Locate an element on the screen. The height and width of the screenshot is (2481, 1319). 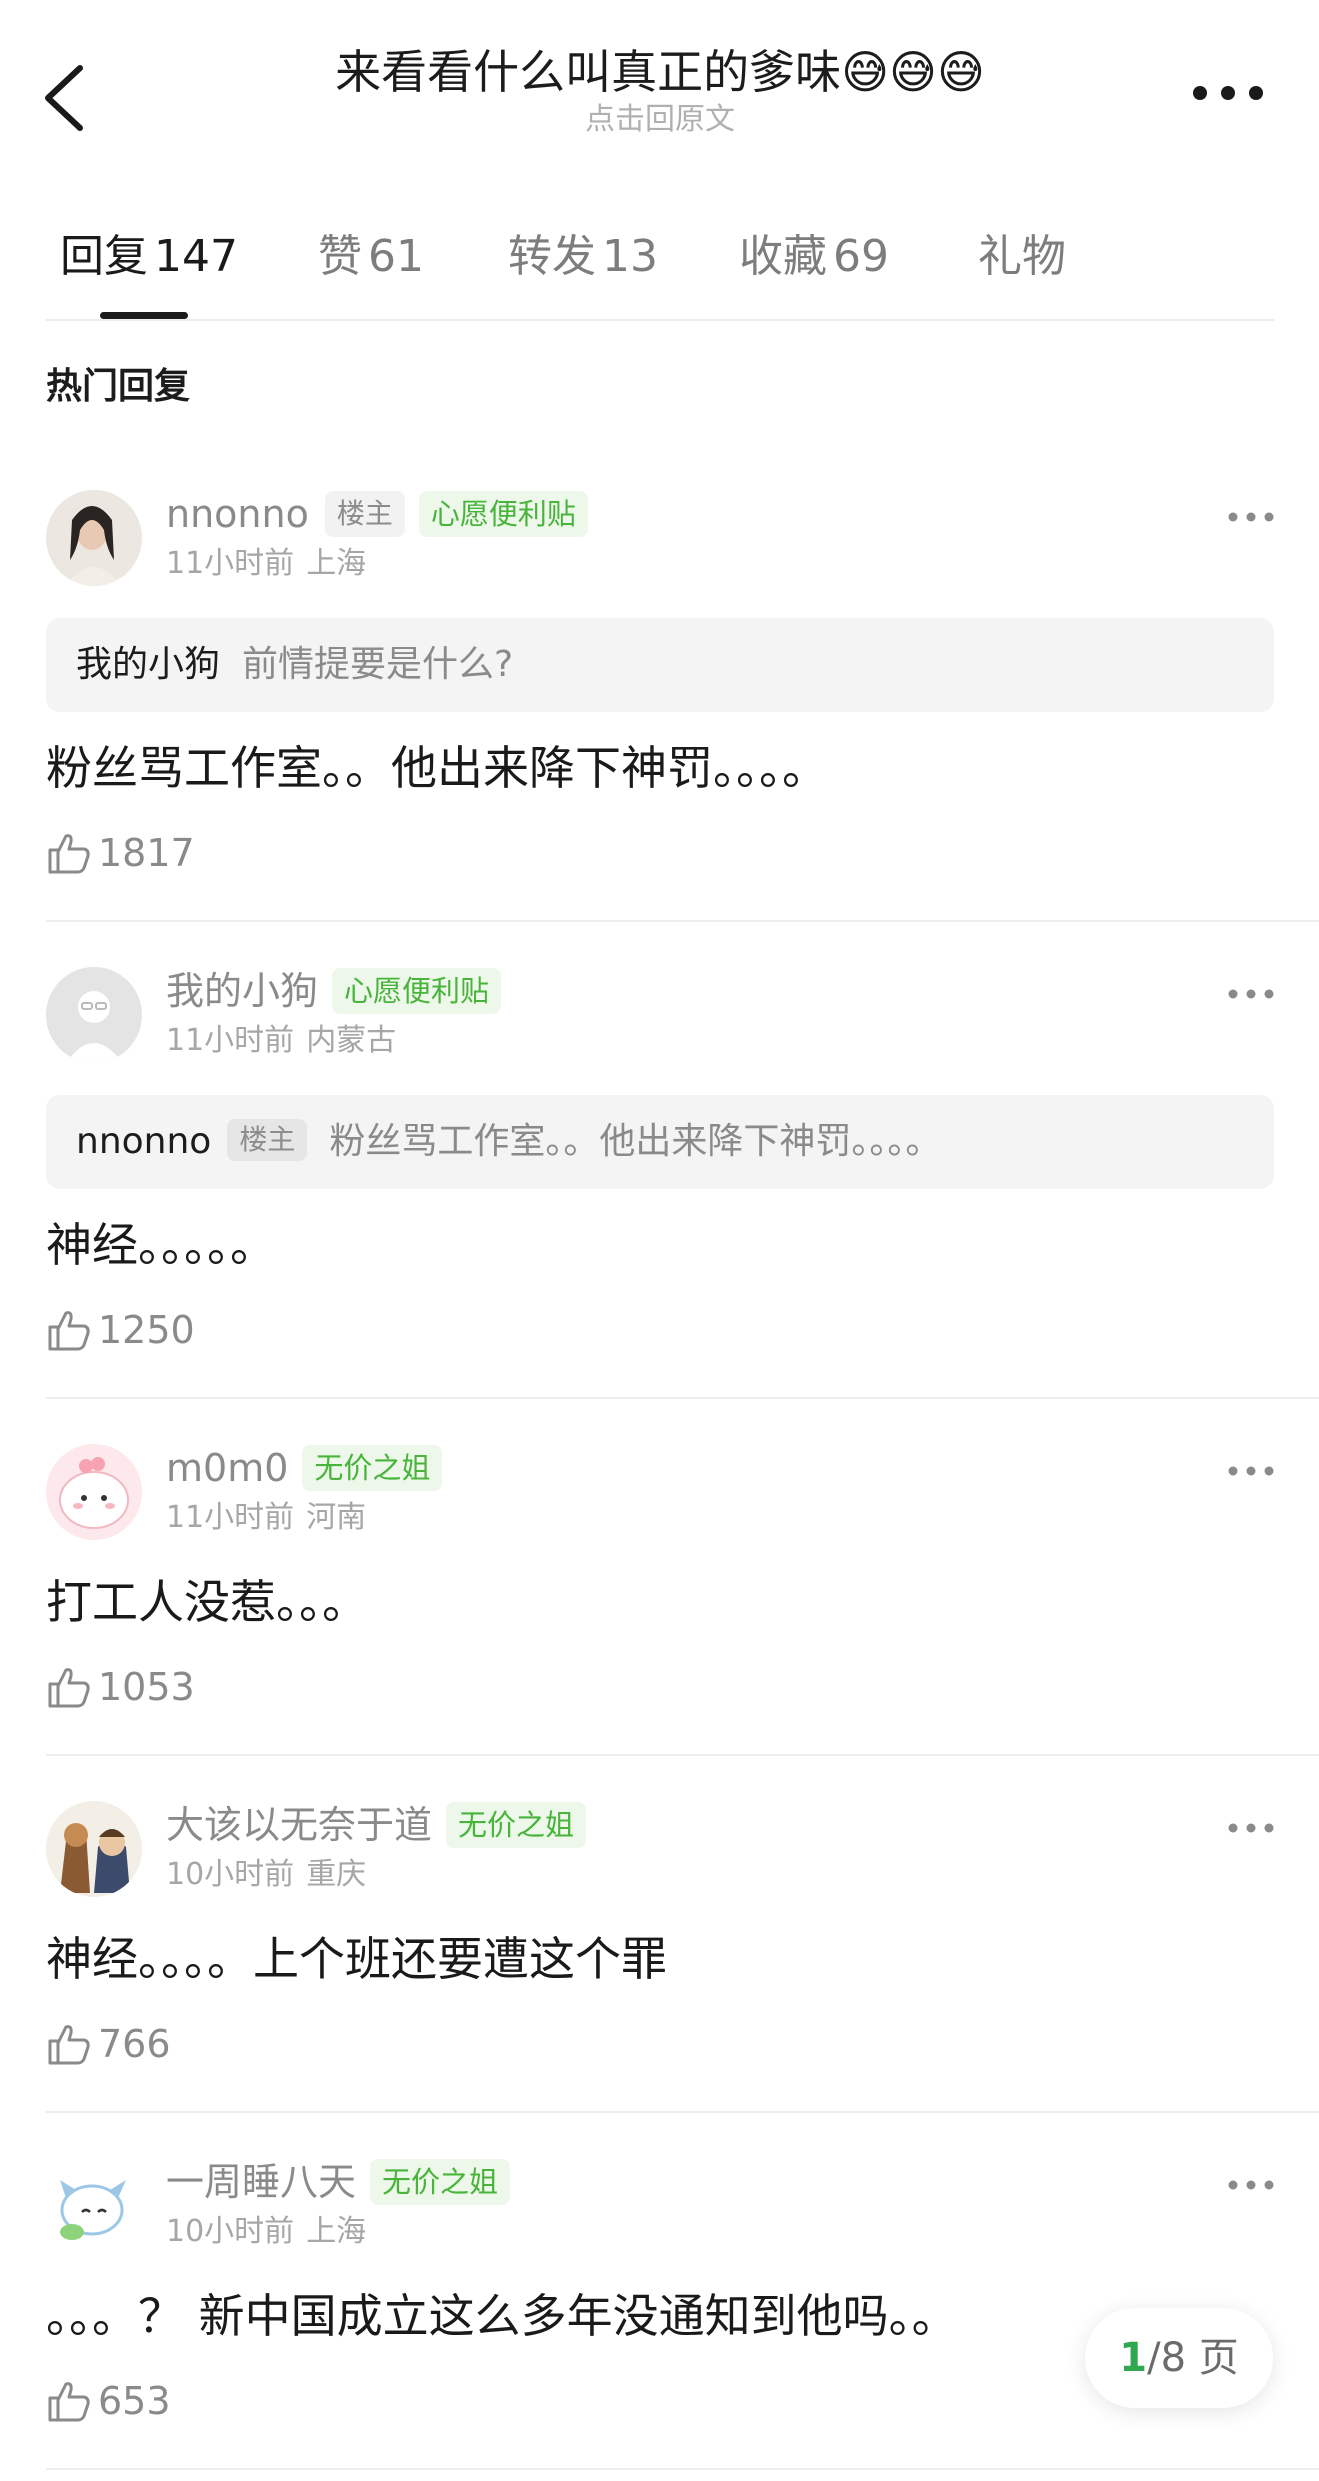
comment-text: 神经。。。。上个班还要遭这个罪 is located at coordinates (356, 1959).